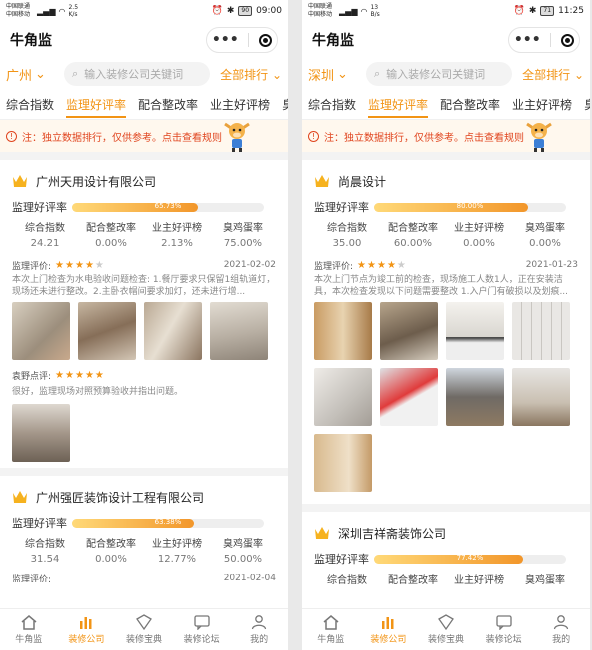 This screenshot has height=650, width=592. Describe the element at coordinates (39, 207) in the screenshot. I see `rating-label: 监理好评率` at that location.